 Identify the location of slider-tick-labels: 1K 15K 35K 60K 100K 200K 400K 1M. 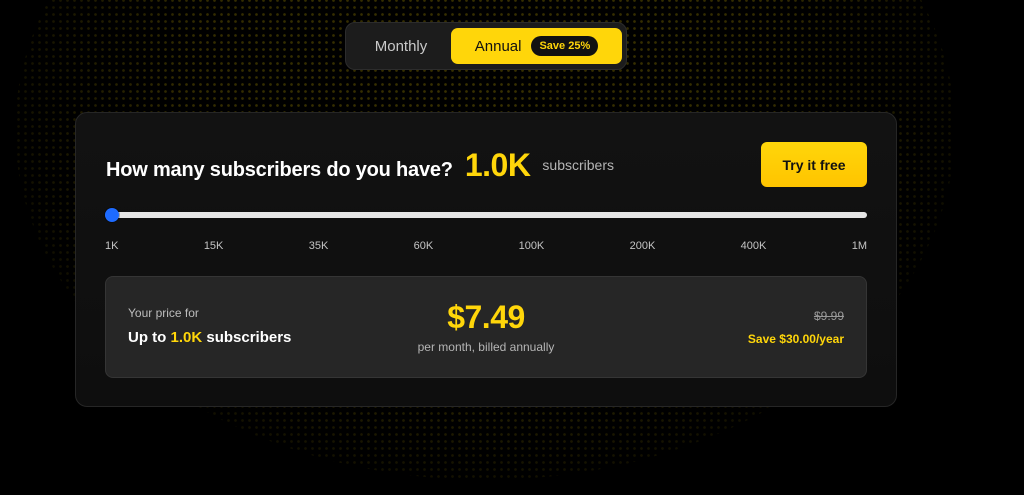
(486, 246).